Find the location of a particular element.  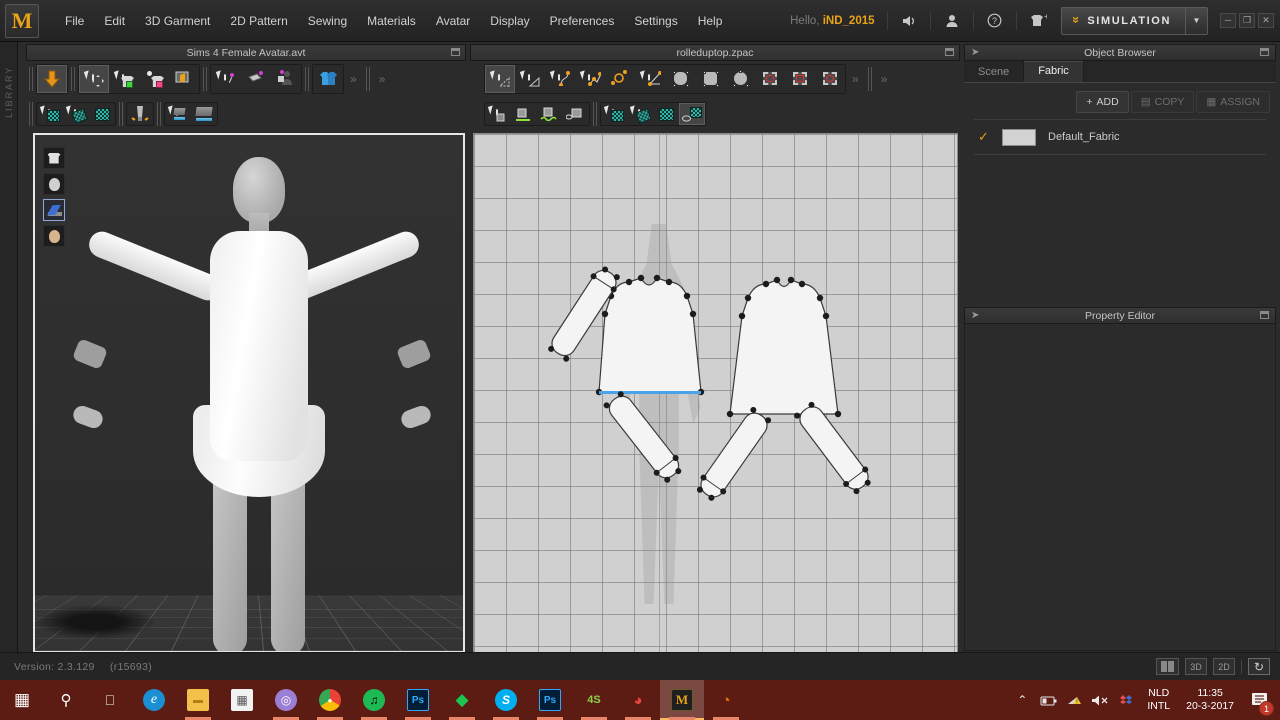

search-button: ⚲ is located at coordinates (66, 700).